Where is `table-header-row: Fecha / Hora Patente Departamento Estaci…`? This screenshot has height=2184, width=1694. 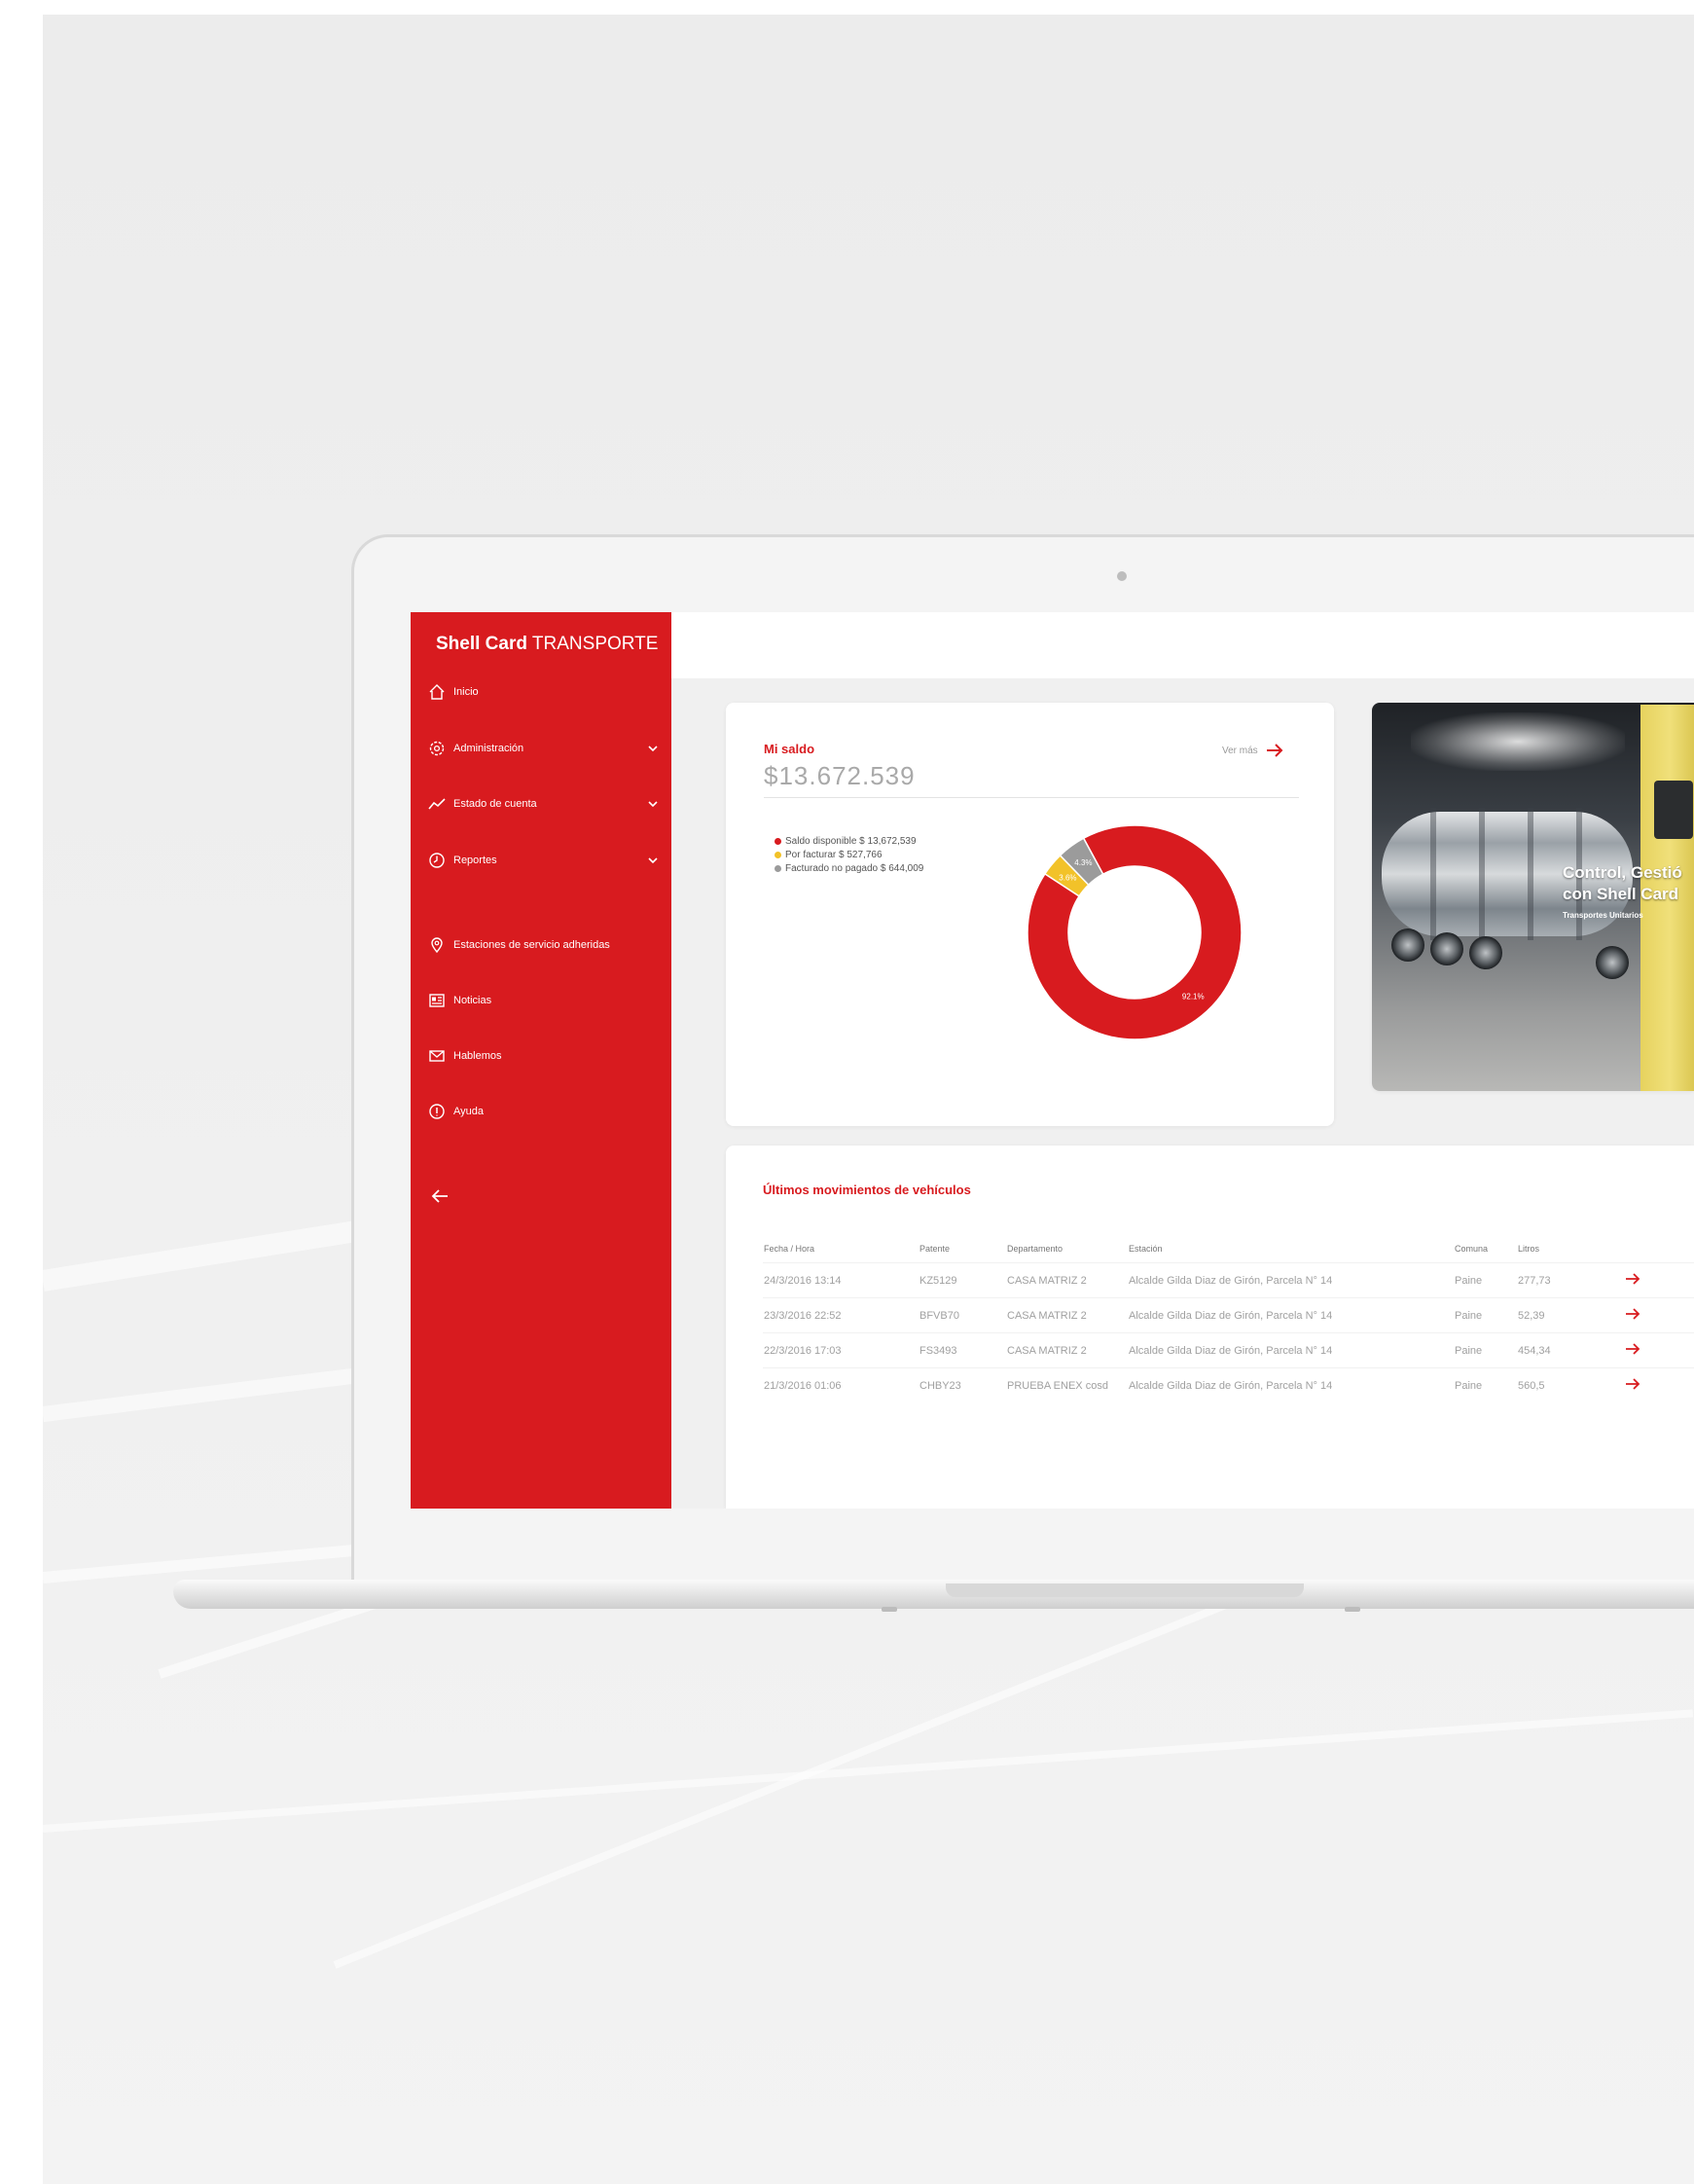
table-header-row: Fecha / Hora Patente Departamento Estaci… is located at coordinates (1228, 1249).